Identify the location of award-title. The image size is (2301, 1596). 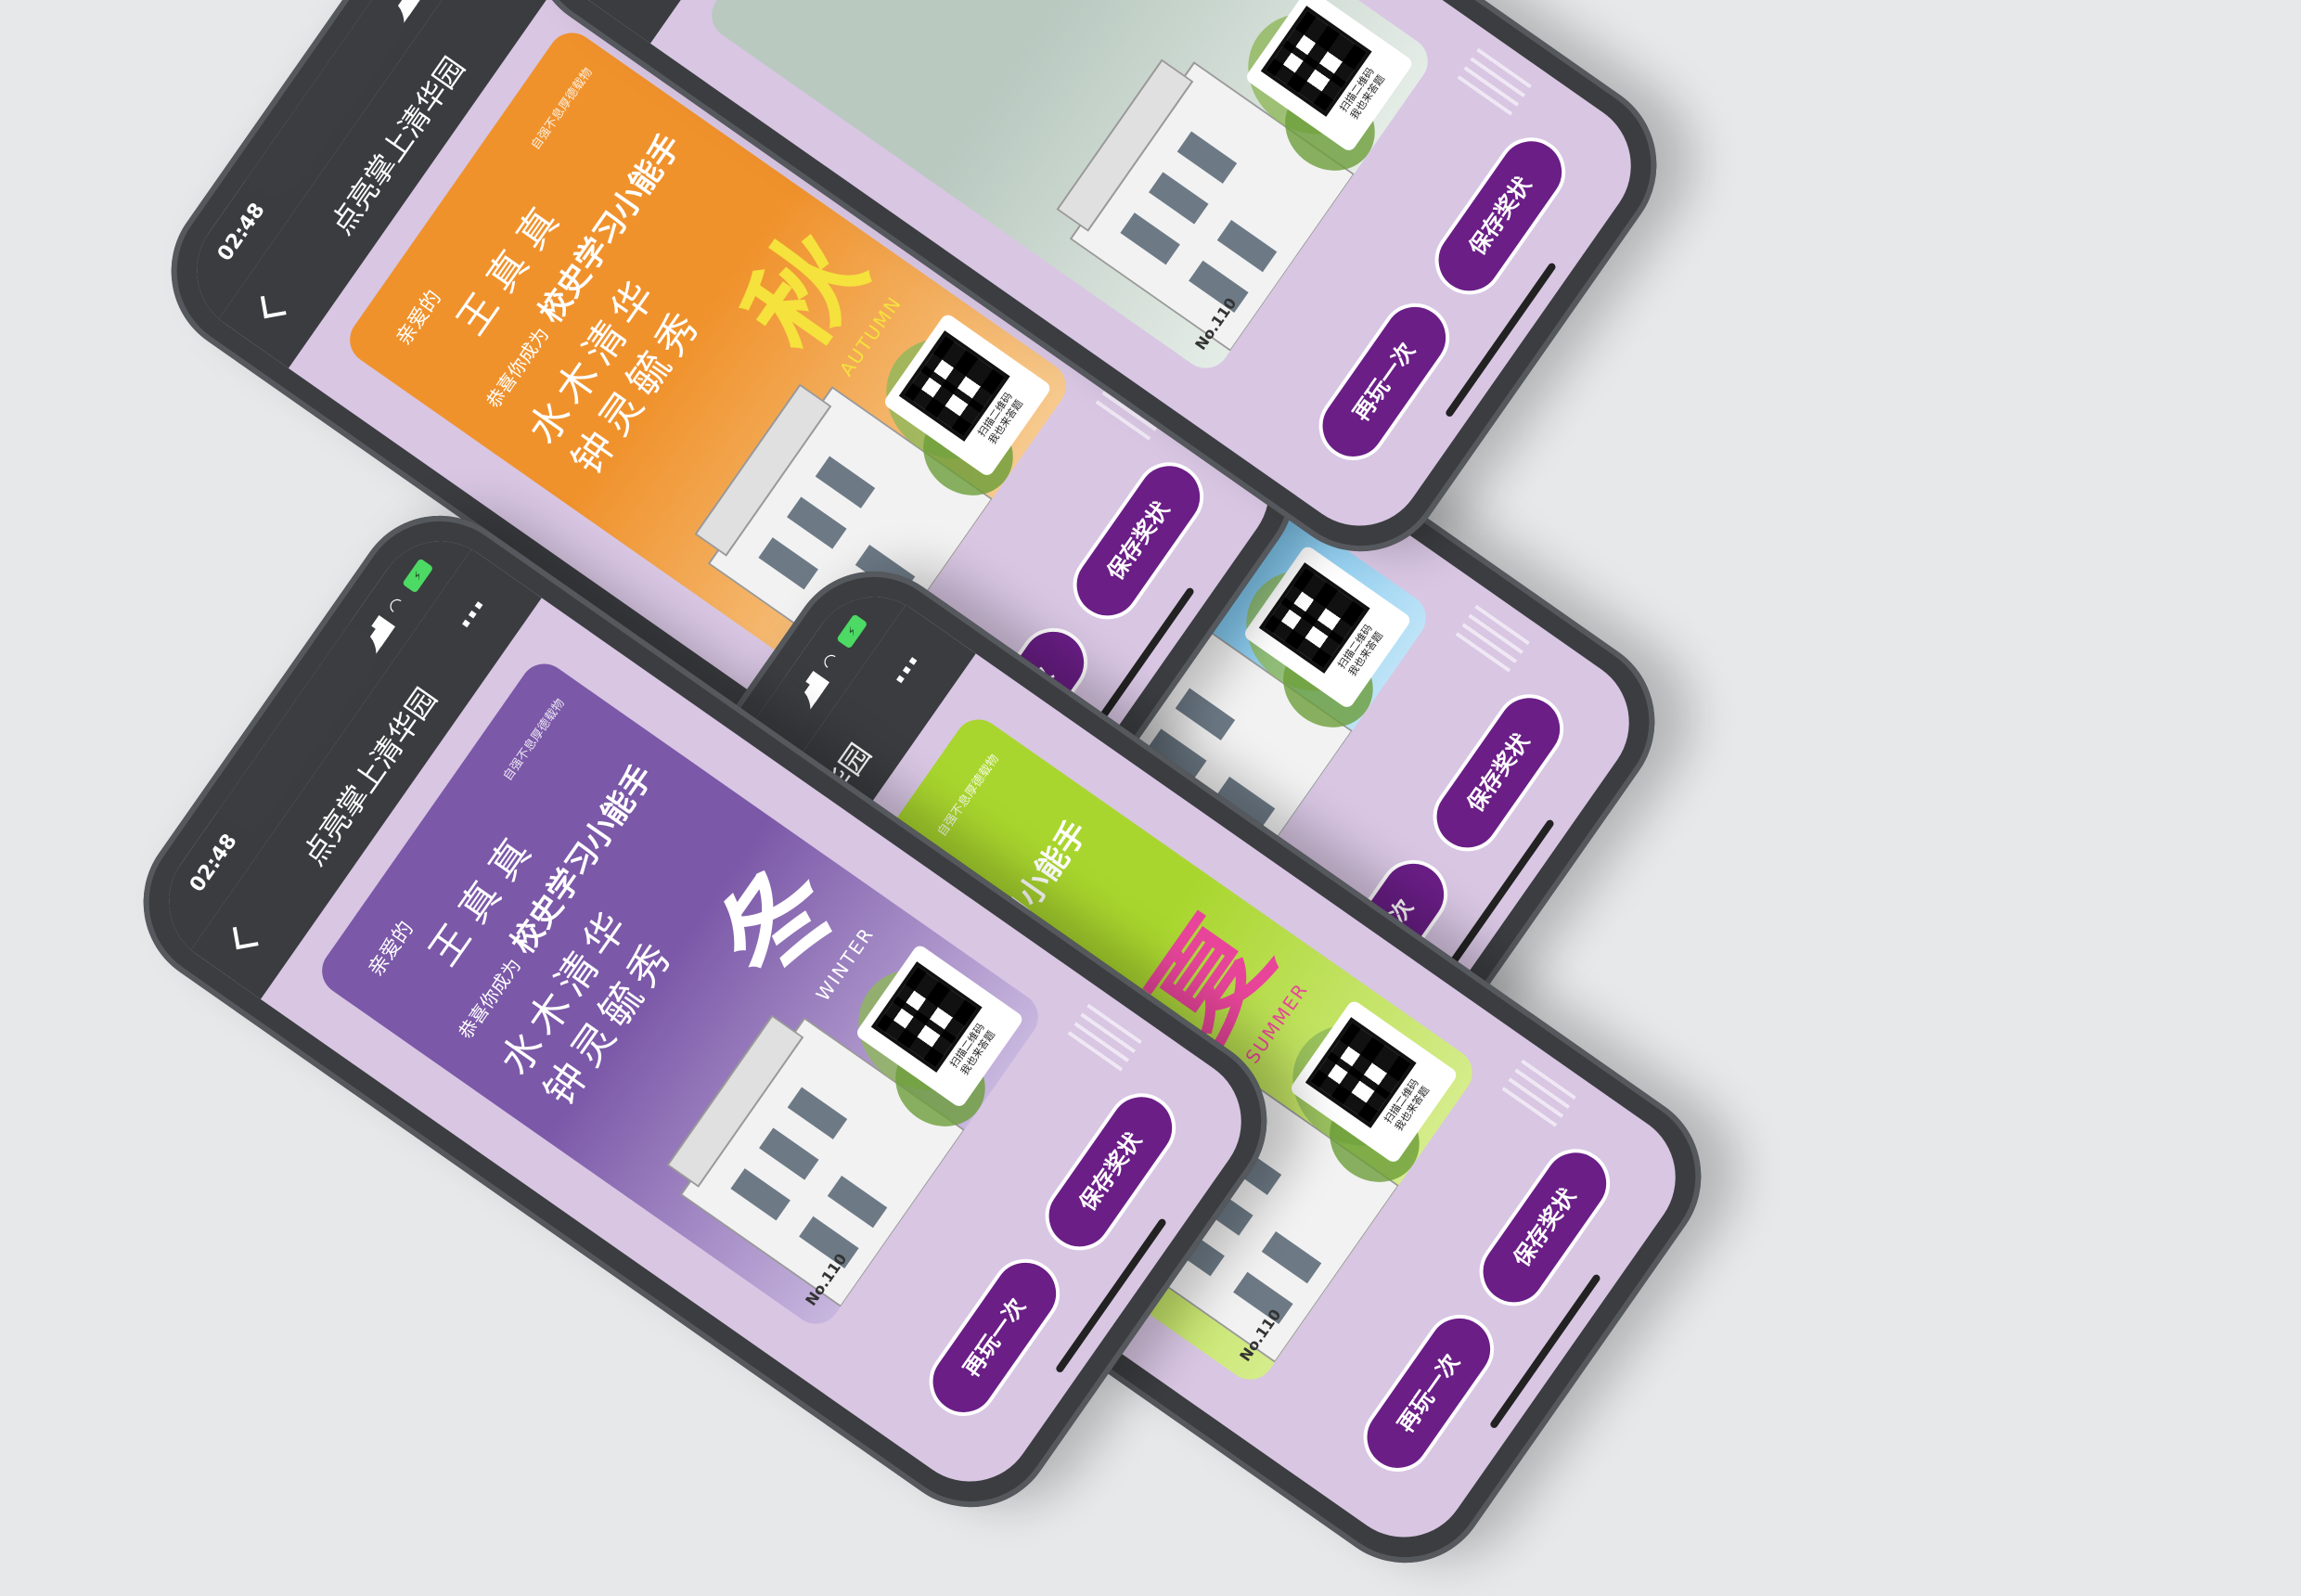
(847, 70).